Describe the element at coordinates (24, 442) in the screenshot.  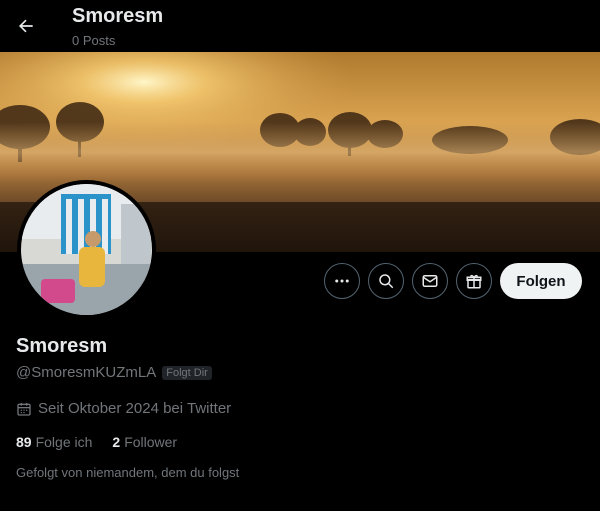
I see `following-count: 89` at that location.